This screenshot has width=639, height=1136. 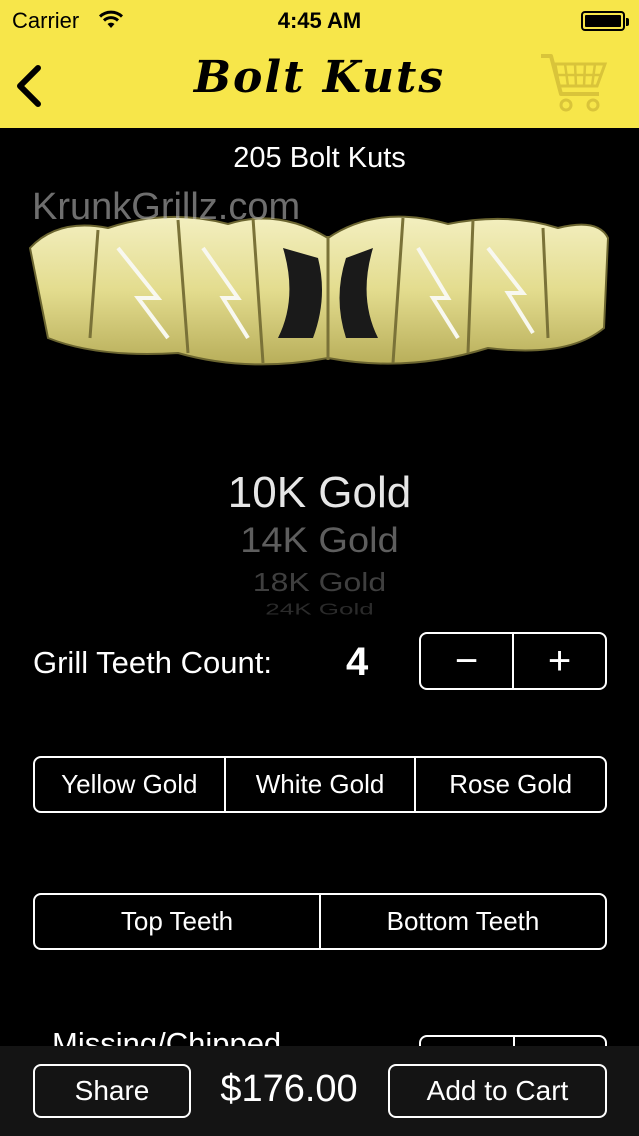 What do you see at coordinates (177, 921) in the screenshot?
I see `segment-top-teeth: Top Teeth` at bounding box center [177, 921].